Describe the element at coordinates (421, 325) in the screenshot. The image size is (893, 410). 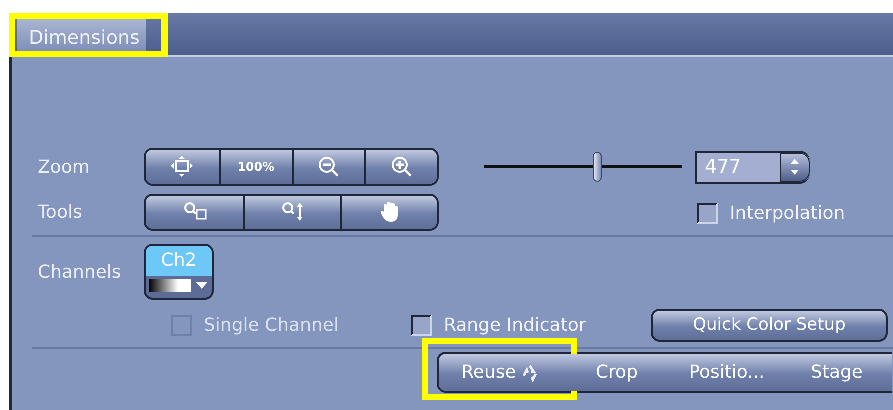
I see `checkbox` at that location.